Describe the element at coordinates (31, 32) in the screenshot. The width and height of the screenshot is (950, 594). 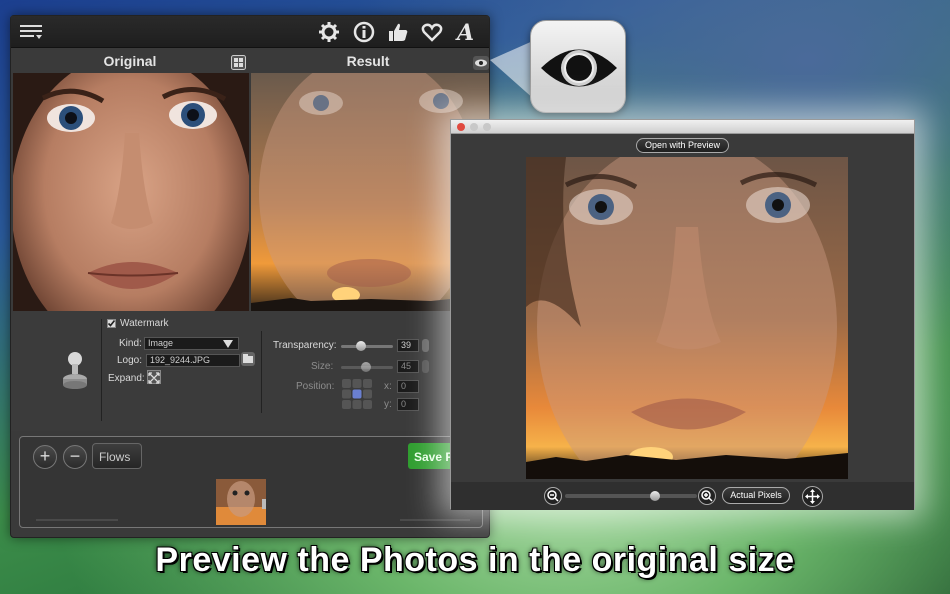
I see `menu-icon` at that location.